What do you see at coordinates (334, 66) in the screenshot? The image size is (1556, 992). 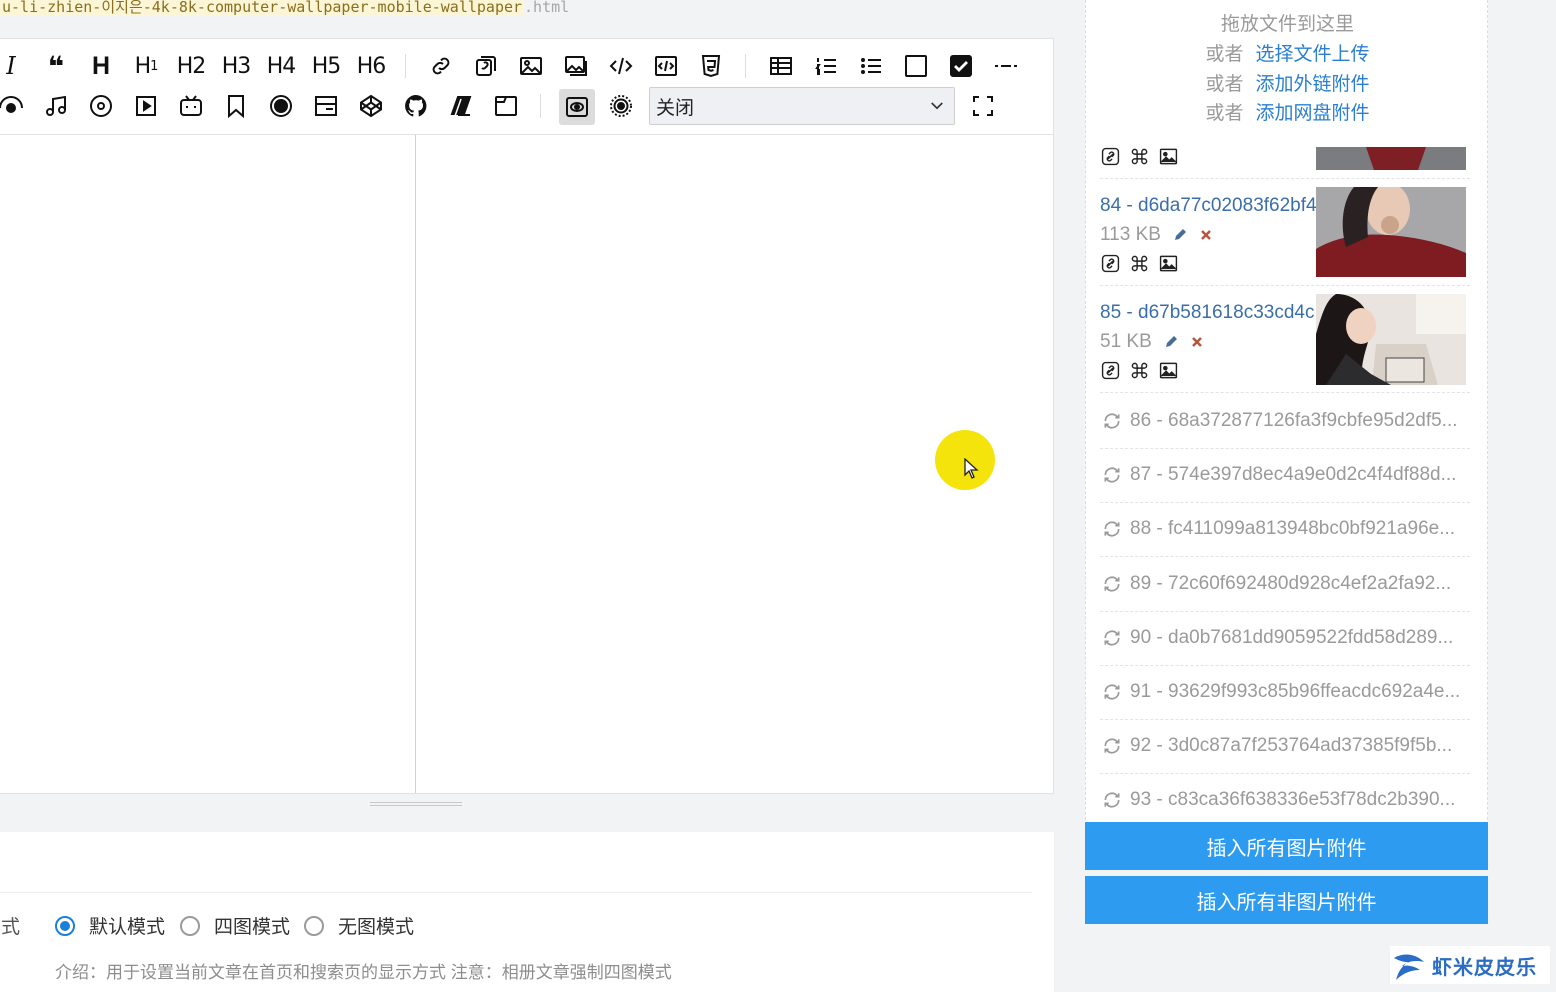 I see `h5-number: 5` at bounding box center [334, 66].